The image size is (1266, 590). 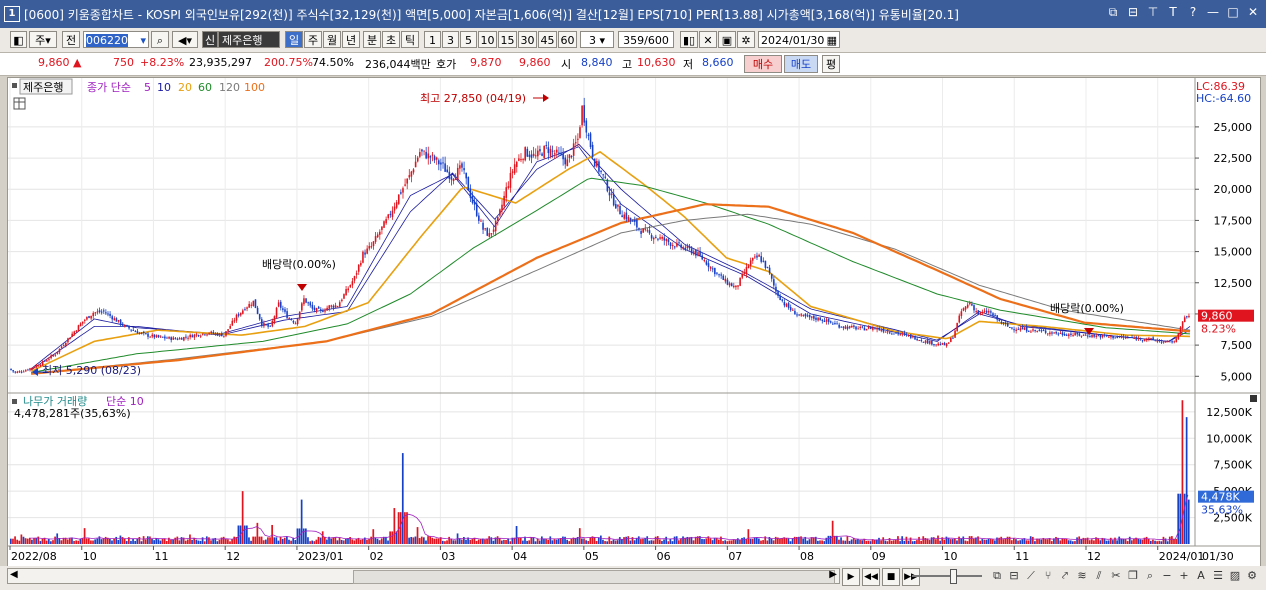 What do you see at coordinates (313, 39) in the screenshot?
I see `period-week-button: 주` at bounding box center [313, 39].